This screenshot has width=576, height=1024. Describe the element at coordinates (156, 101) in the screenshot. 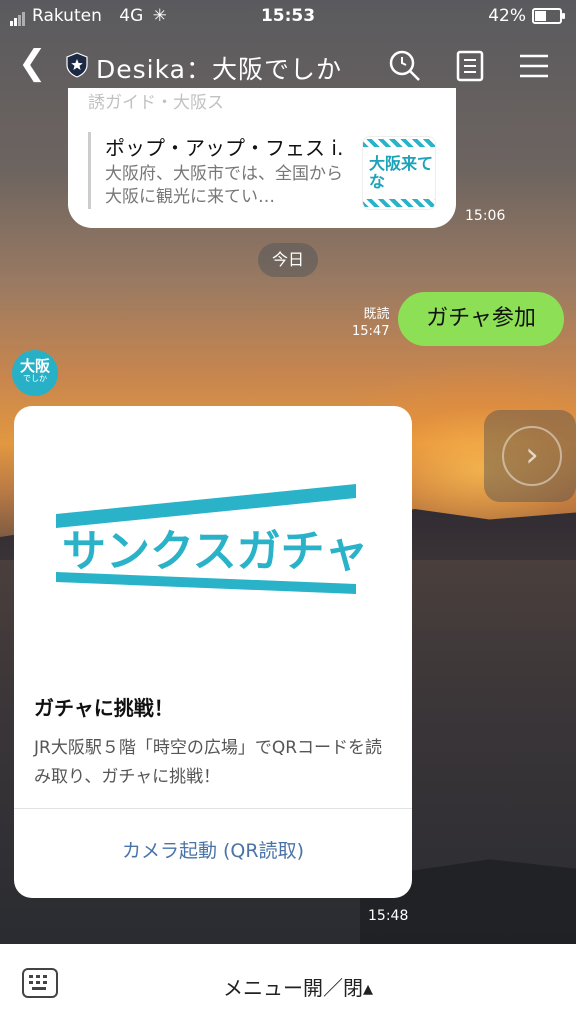

I see `faded-article-line: 誘ガイド・大阪ス` at that location.